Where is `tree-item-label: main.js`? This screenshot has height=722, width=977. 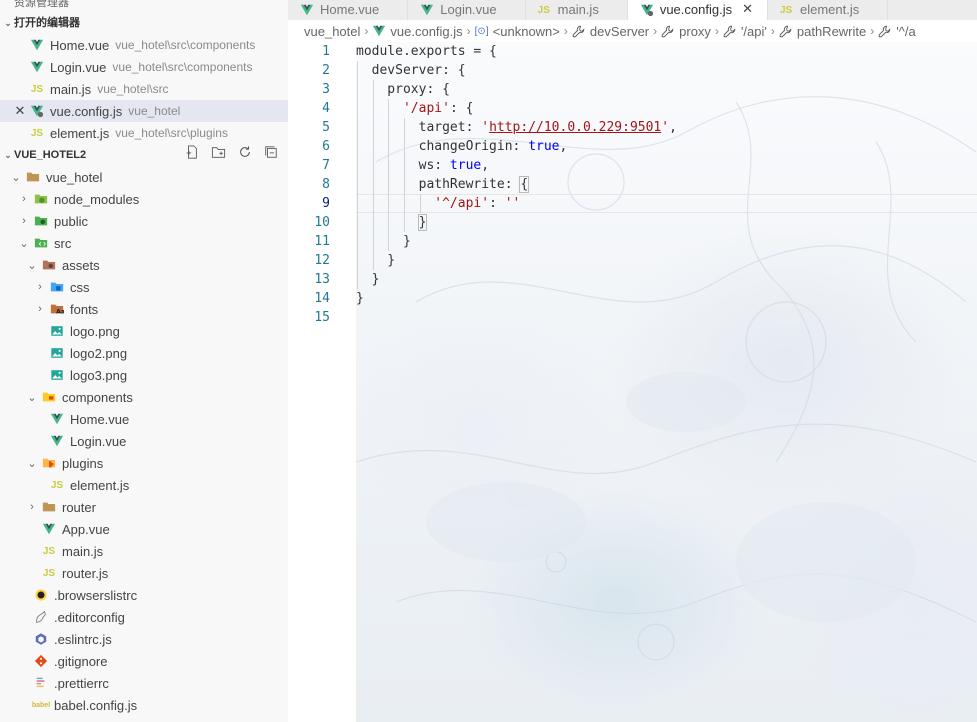
tree-item-label: main.js is located at coordinates (83, 551).